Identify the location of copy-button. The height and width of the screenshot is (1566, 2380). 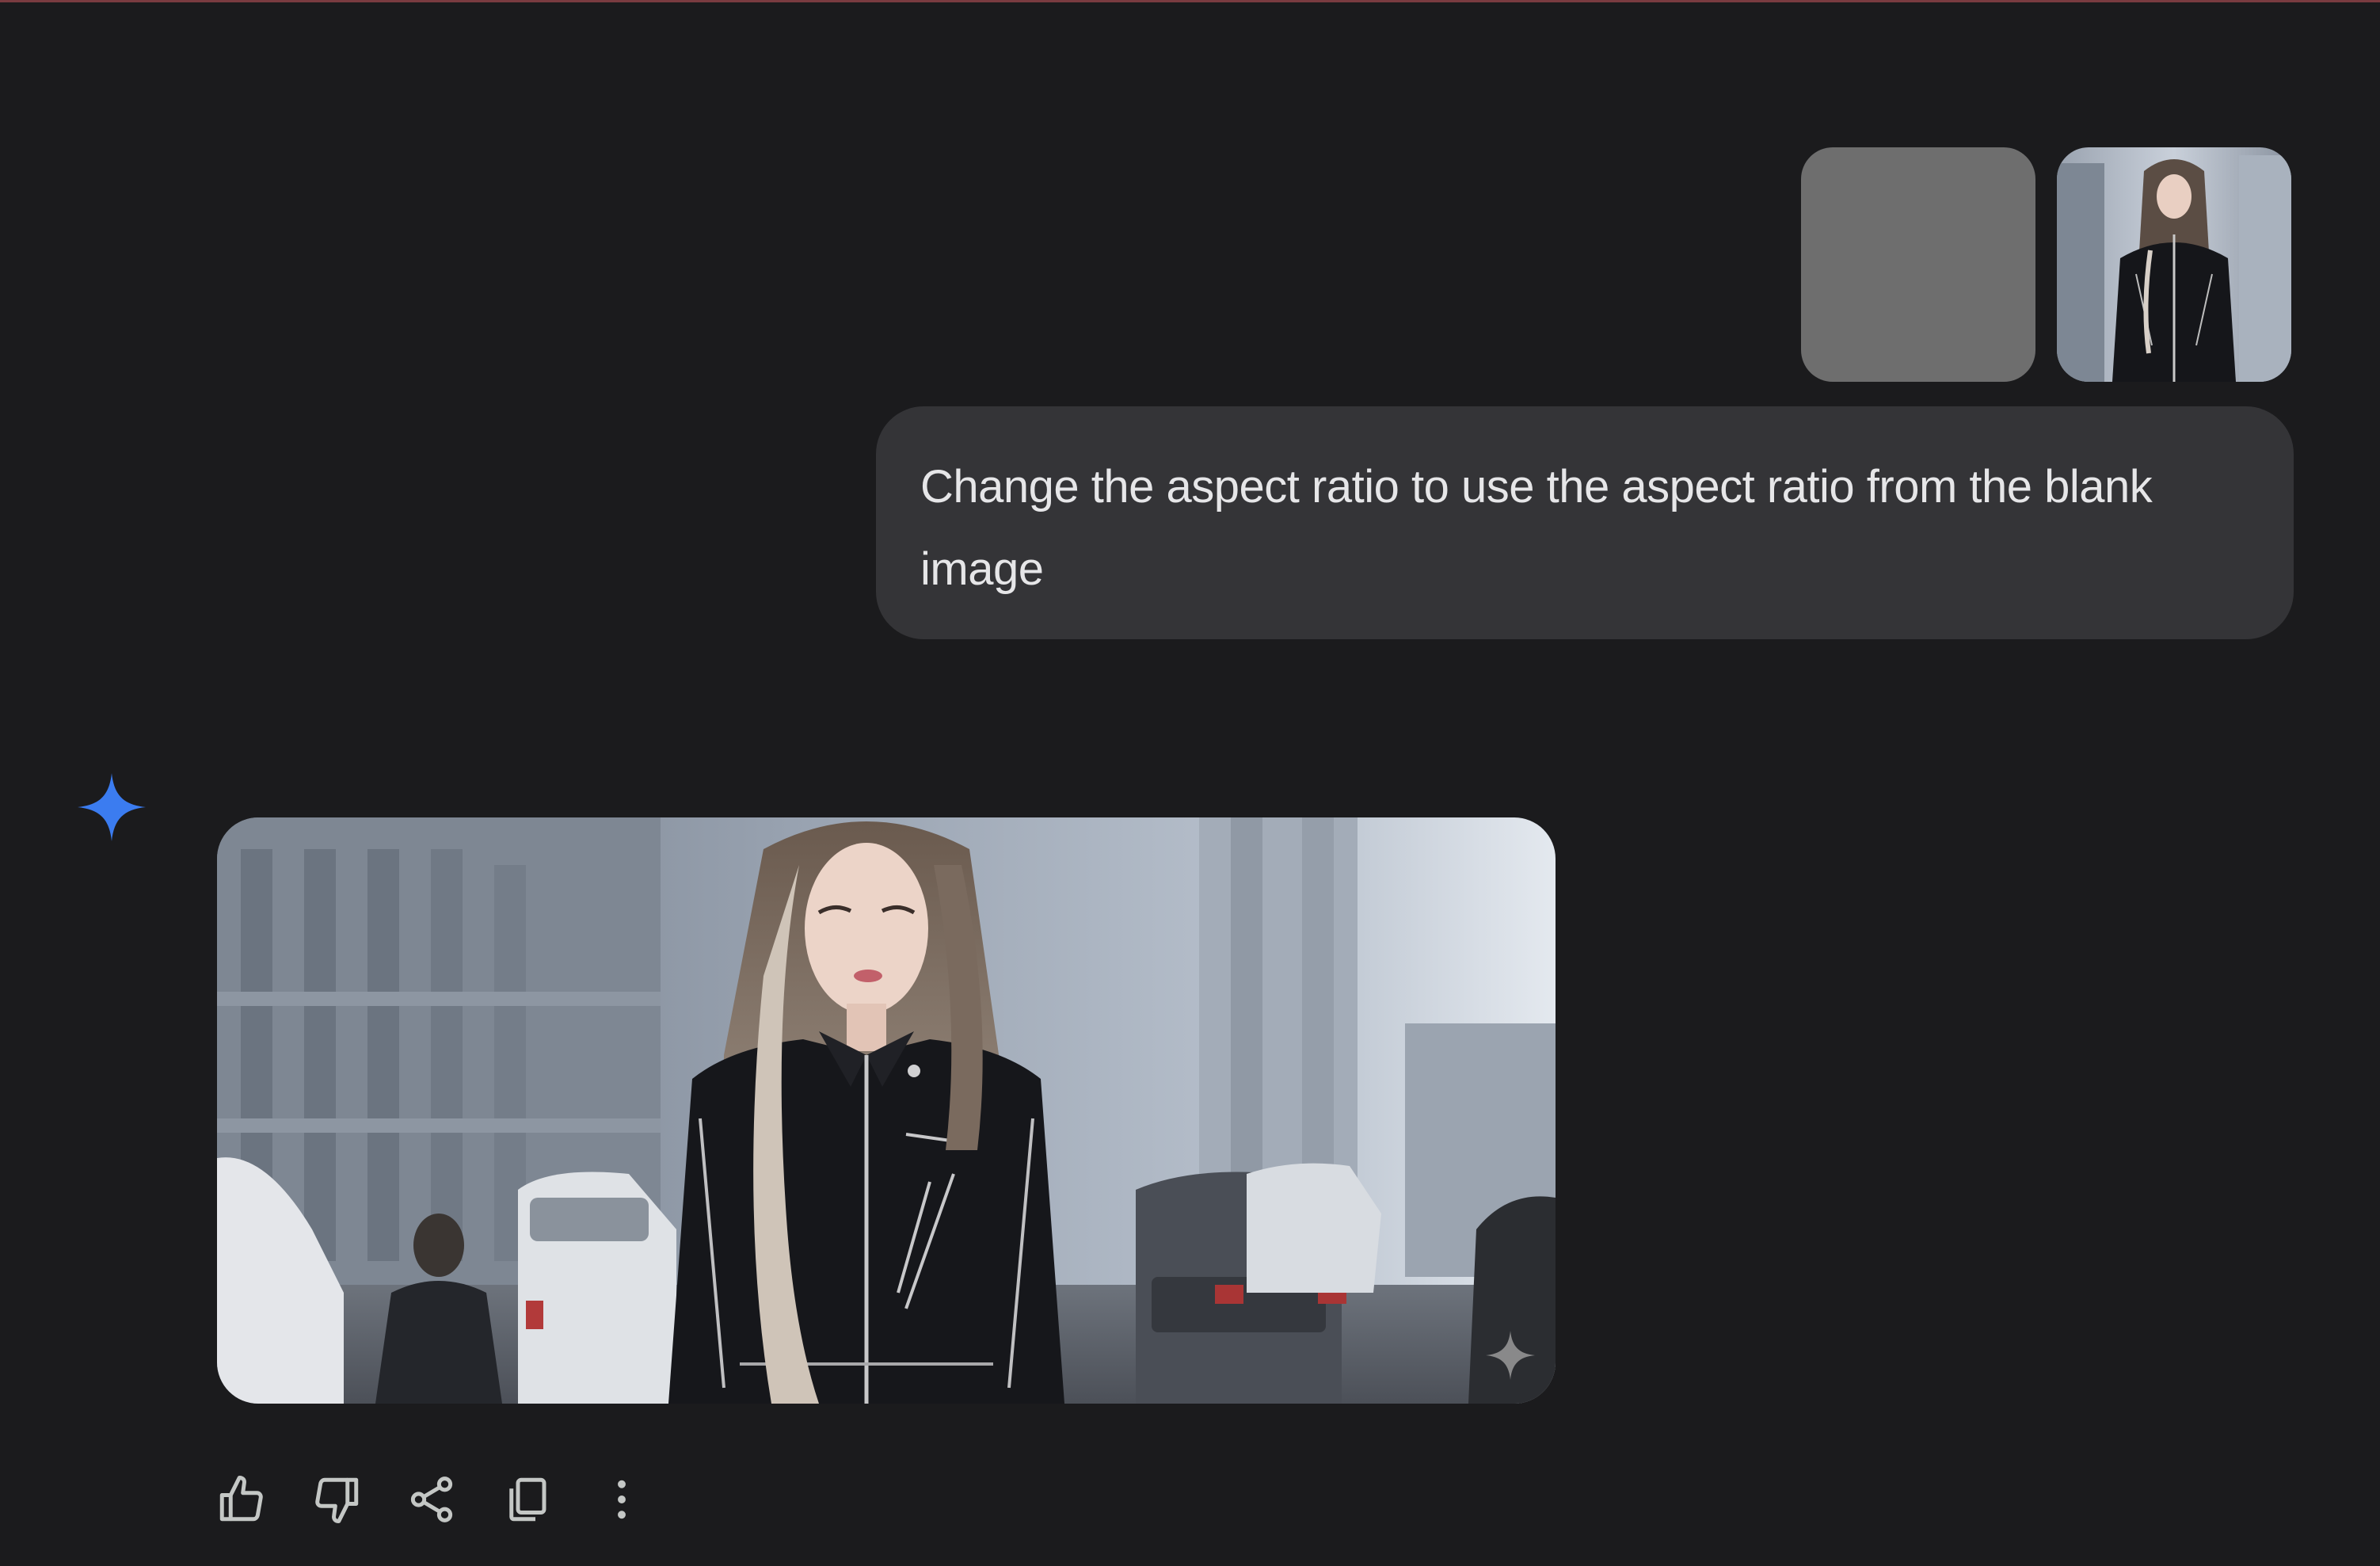
(526, 1499).